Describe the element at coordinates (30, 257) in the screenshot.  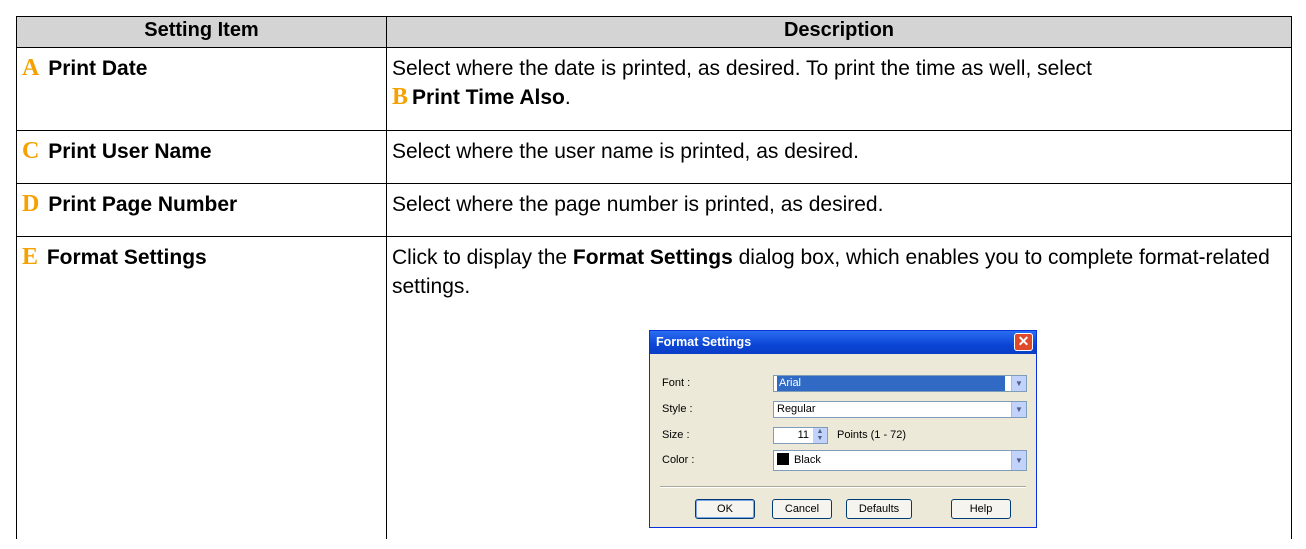
I see `callout-letter: E` at that location.